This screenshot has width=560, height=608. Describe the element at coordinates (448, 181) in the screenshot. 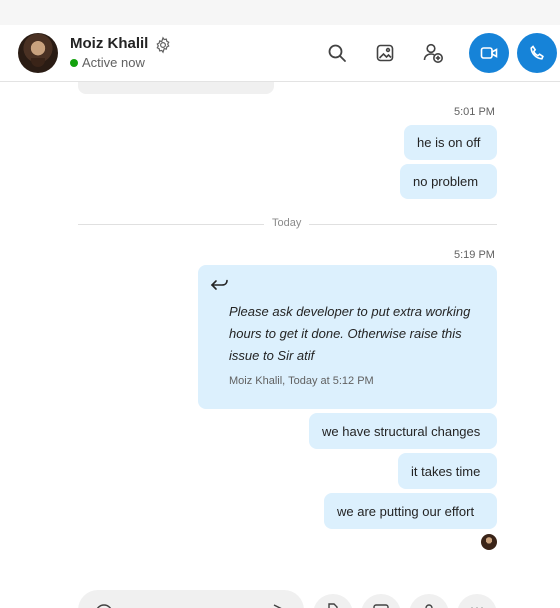

I see `message-bubble: no problem` at that location.